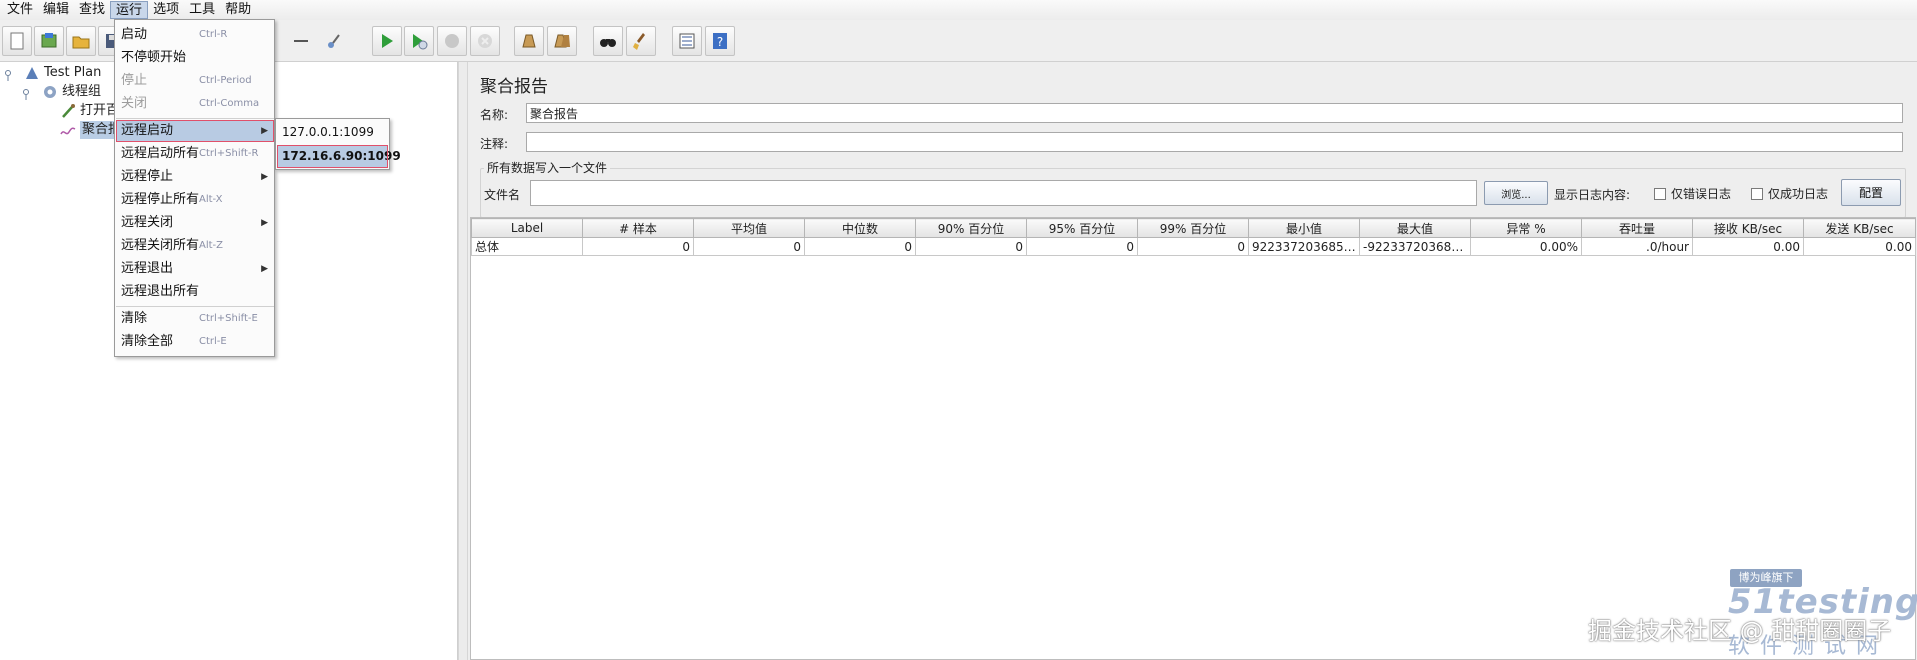 This screenshot has height=660, width=1917. What do you see at coordinates (1214, 113) in the screenshot?
I see `name-field` at bounding box center [1214, 113].